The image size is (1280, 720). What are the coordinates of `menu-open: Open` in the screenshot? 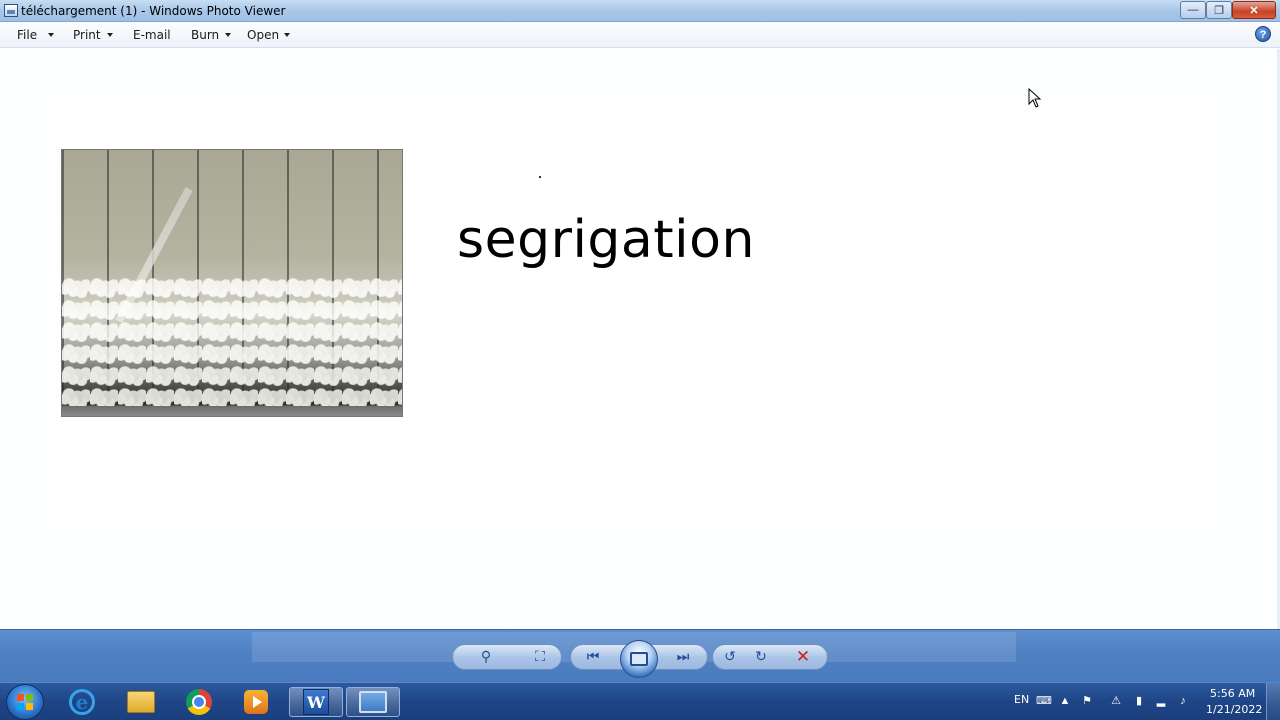 It's located at (263, 35).